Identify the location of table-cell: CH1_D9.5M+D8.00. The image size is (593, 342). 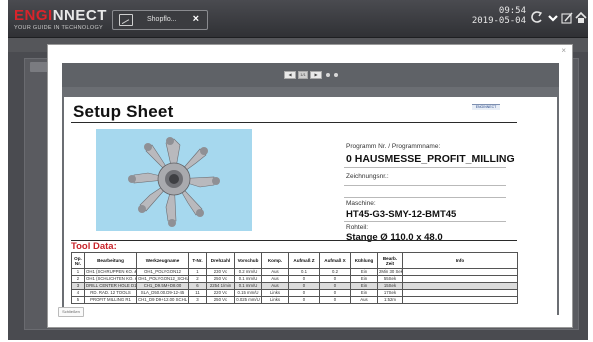
(162, 286).